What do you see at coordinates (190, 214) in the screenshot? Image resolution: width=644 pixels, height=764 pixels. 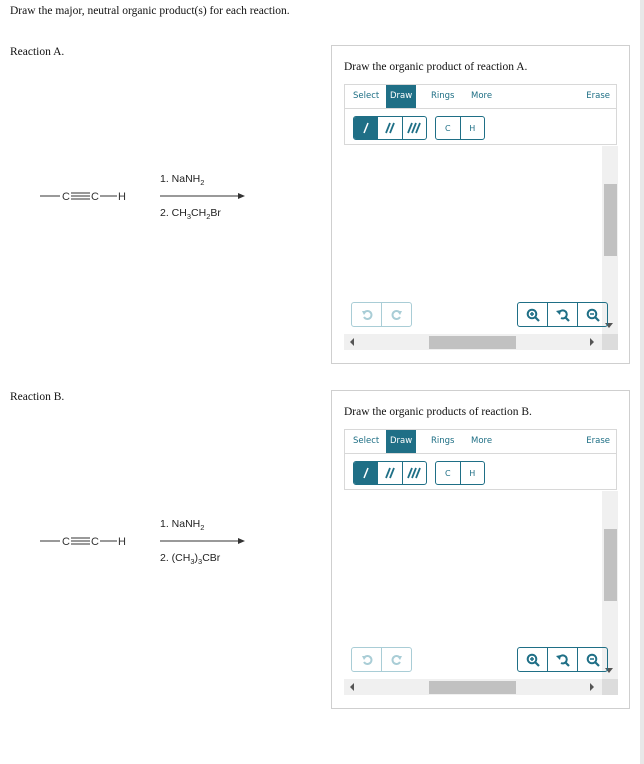 I see `reagent-2: 2. CH3CH2Br` at bounding box center [190, 214].